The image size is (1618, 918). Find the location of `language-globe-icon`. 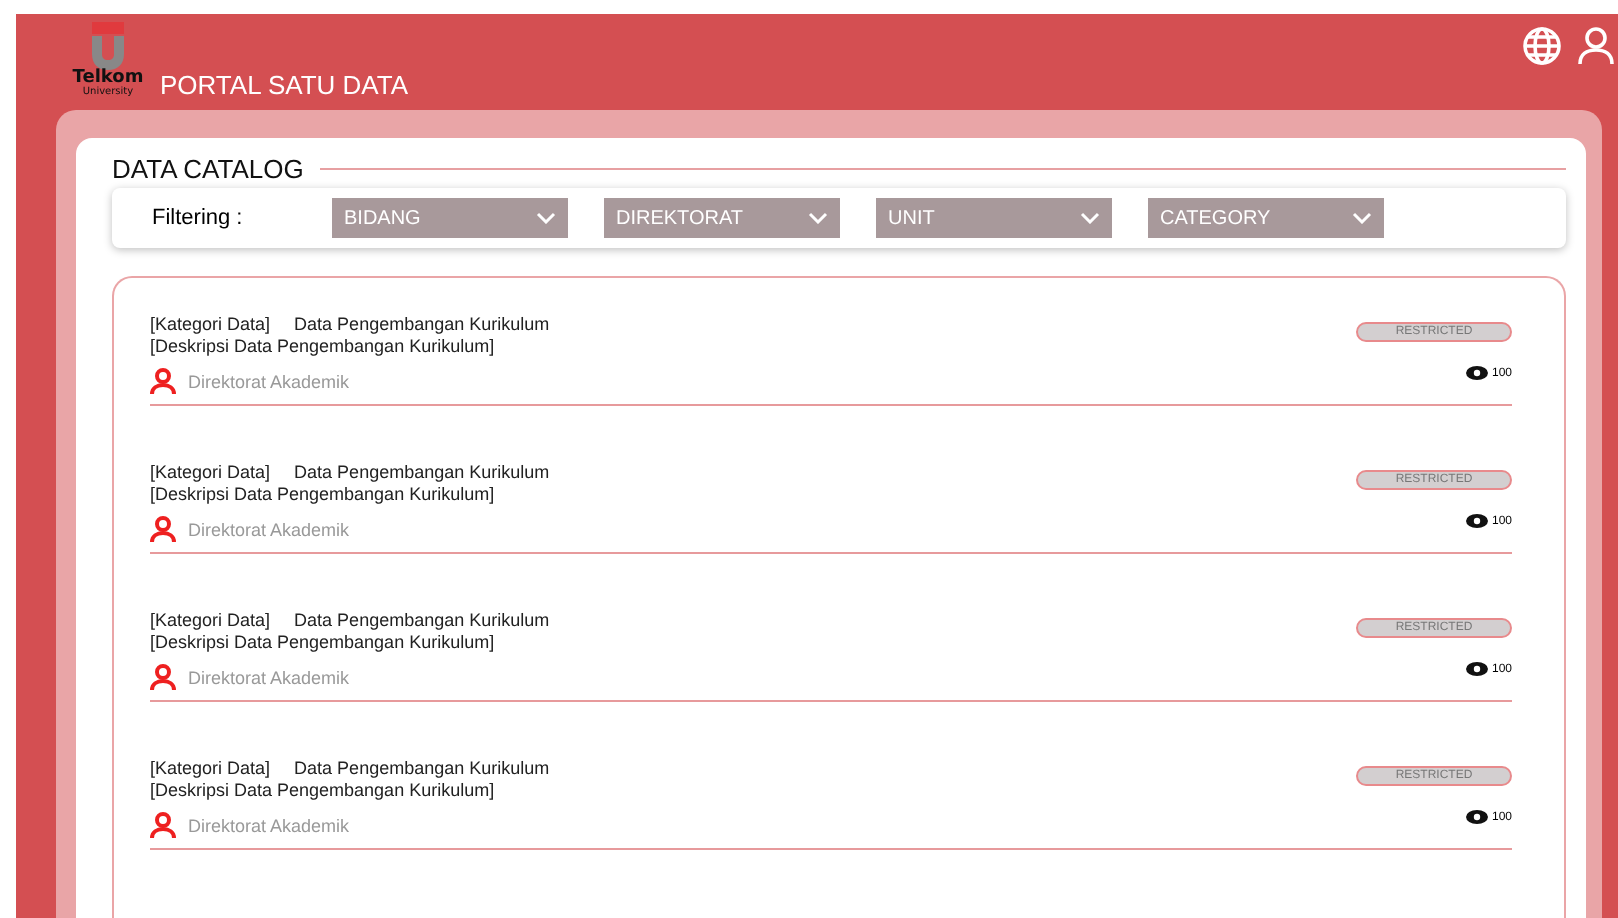

language-globe-icon is located at coordinates (1542, 46).